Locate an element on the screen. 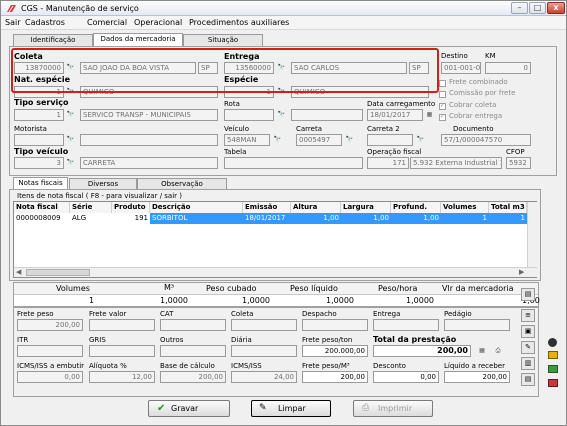  nf-header: Descrição is located at coordinates (196, 207).